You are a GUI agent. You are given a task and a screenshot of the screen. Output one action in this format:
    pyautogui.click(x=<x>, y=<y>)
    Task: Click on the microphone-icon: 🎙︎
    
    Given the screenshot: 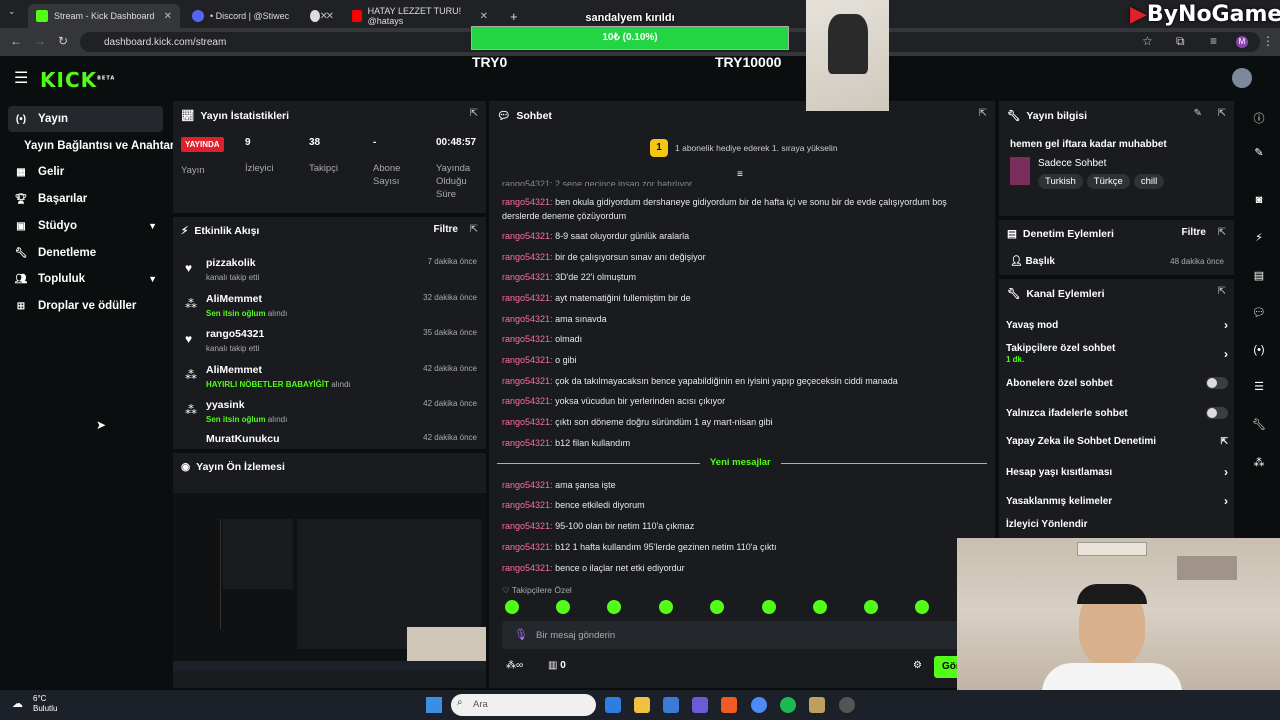 What is the action you would take?
    pyautogui.click(x=521, y=634)
    